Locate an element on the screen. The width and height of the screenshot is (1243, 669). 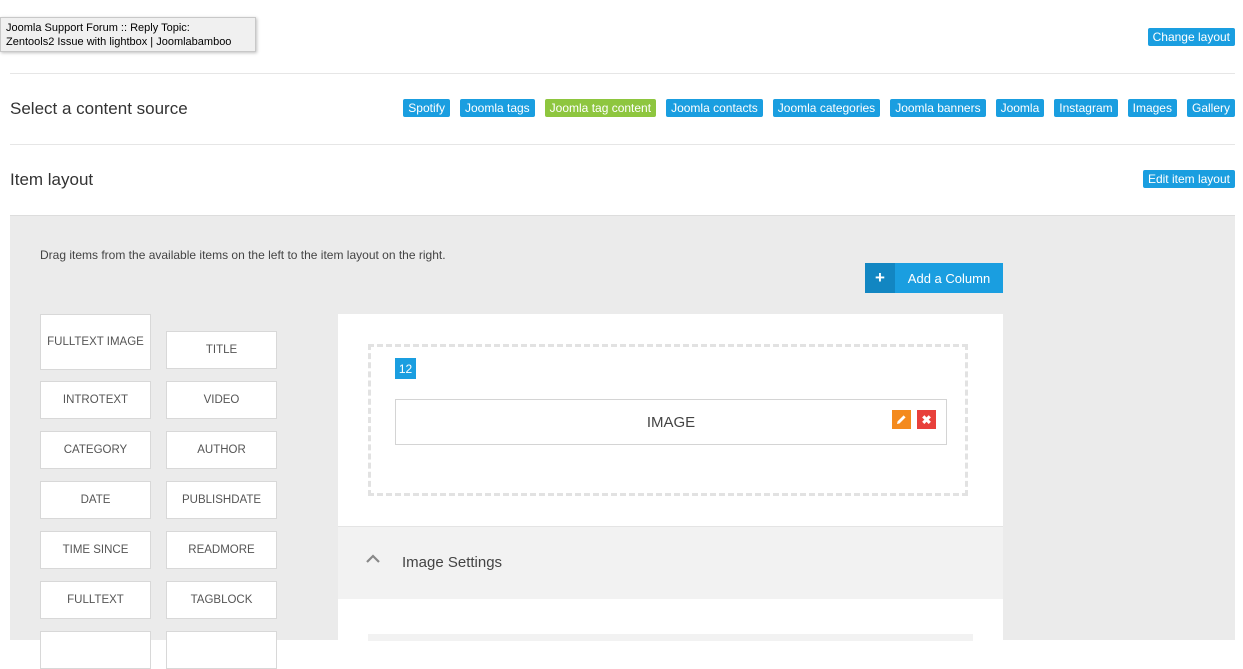
chevron-up-icon is located at coordinates (373, 560).